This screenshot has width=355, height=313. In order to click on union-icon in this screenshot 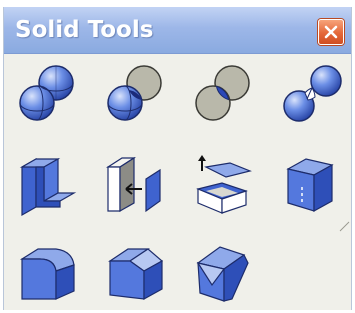, I will do `click(46, 93)`.